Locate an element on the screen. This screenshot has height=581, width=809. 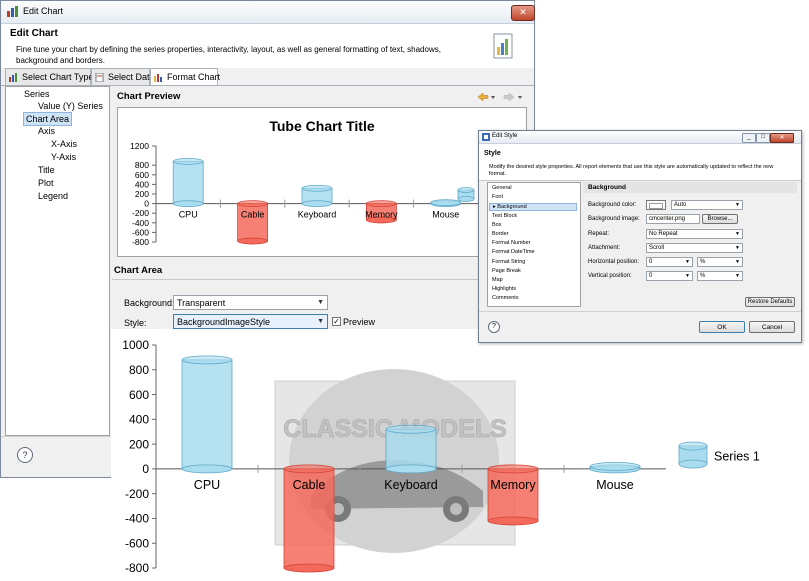
hpos-combo: 0 ▼ is located at coordinates (669, 262).